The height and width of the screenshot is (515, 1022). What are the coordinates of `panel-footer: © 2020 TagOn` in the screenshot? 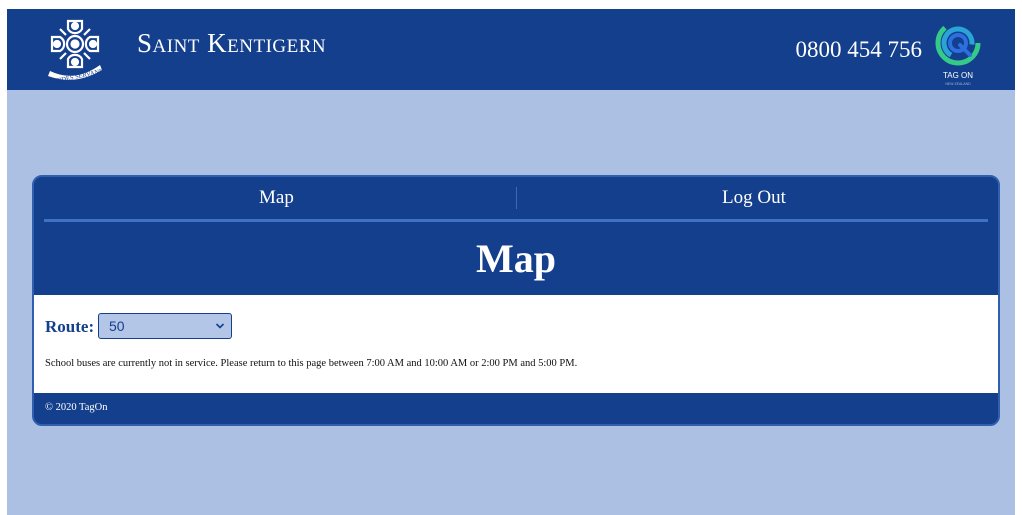 It's located at (516, 408).